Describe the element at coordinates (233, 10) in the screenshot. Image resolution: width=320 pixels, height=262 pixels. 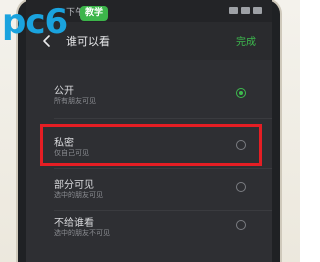
I see `signal-icon` at that location.